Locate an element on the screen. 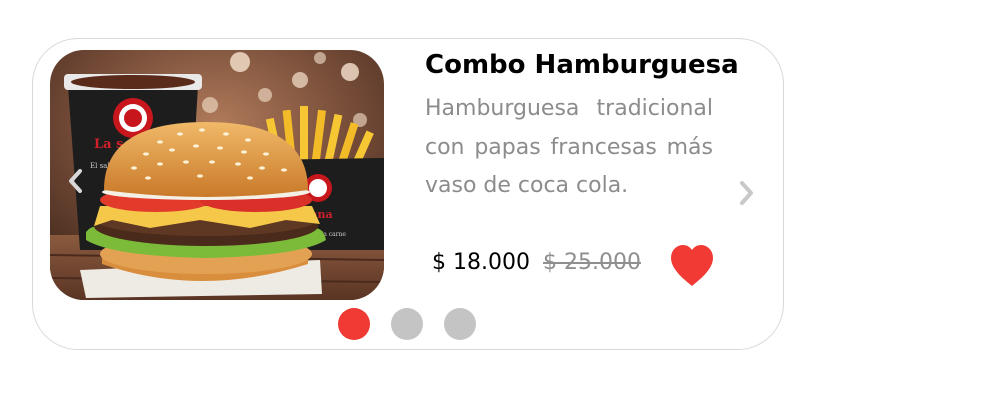 The height and width of the screenshot is (400, 1000). heart-icon is located at coordinates (692, 265).